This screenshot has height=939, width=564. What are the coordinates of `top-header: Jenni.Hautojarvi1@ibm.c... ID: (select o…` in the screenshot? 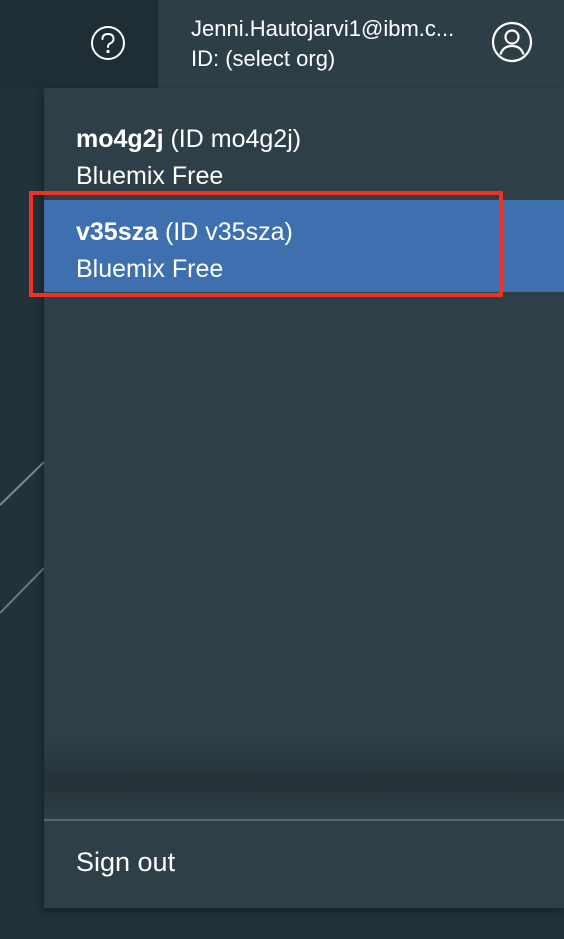 It's located at (282, 44).